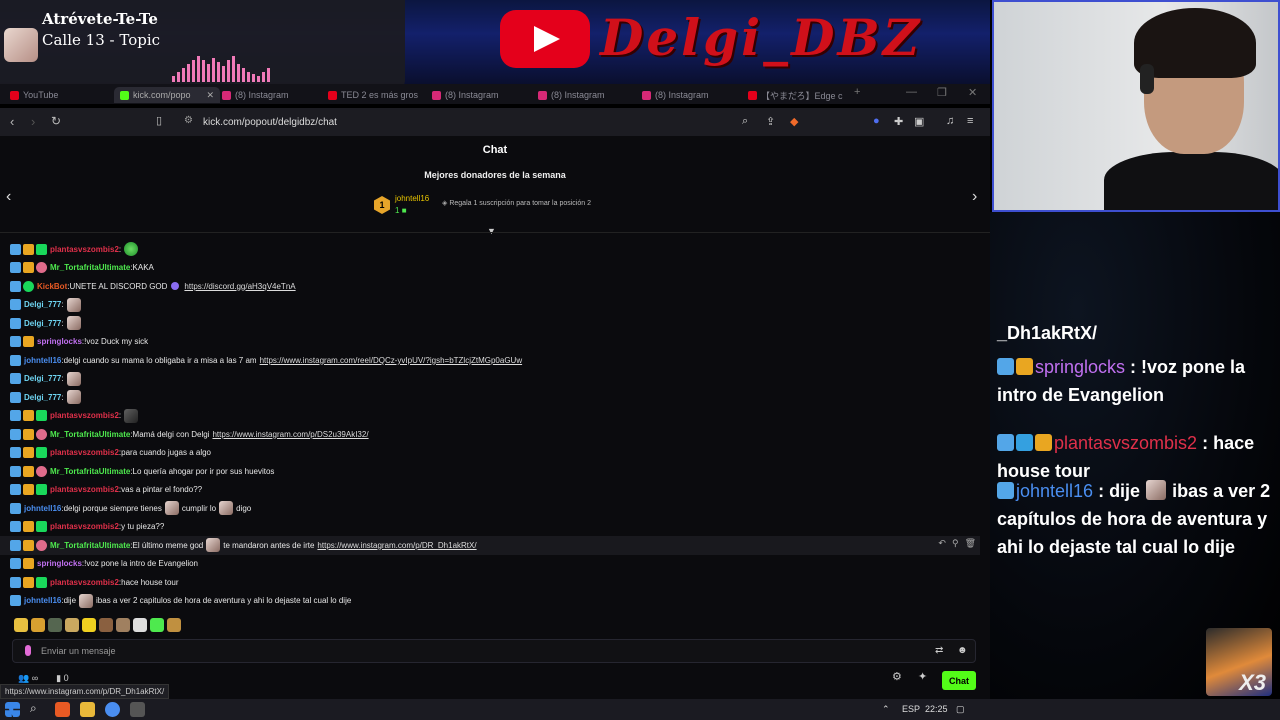 The image size is (1280, 720). I want to click on donors-title: Mejores donadores de la semana, so click(495, 175).